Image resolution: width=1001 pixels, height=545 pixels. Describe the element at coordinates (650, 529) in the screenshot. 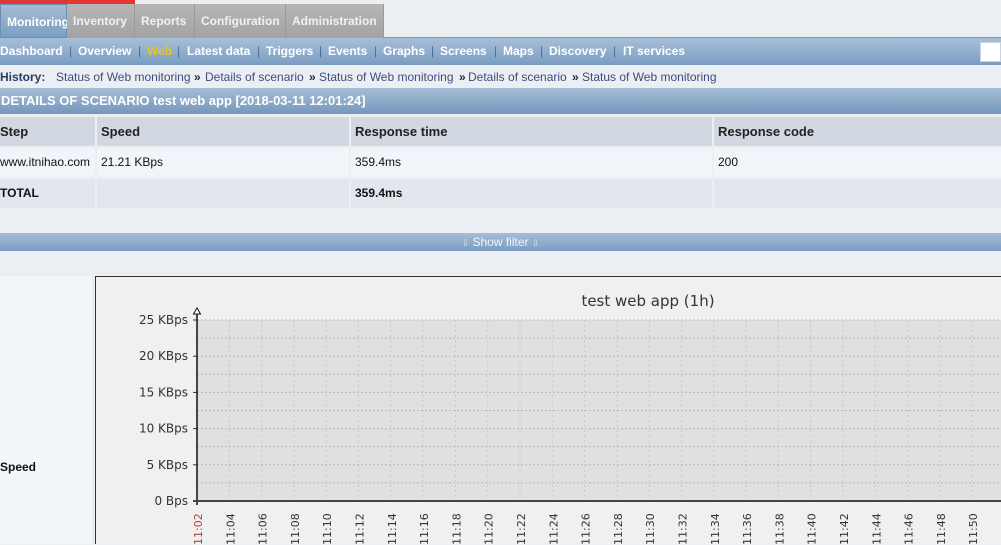

I see `x-tick-label: 11:30` at that location.